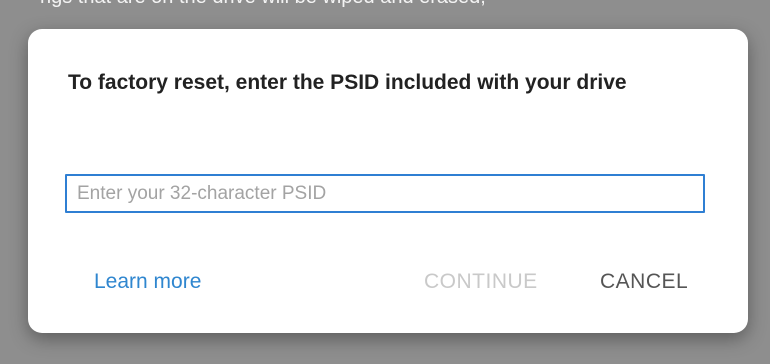 Image resolution: width=770 pixels, height=364 pixels. I want to click on learn-more-link: Learn more, so click(147, 282).